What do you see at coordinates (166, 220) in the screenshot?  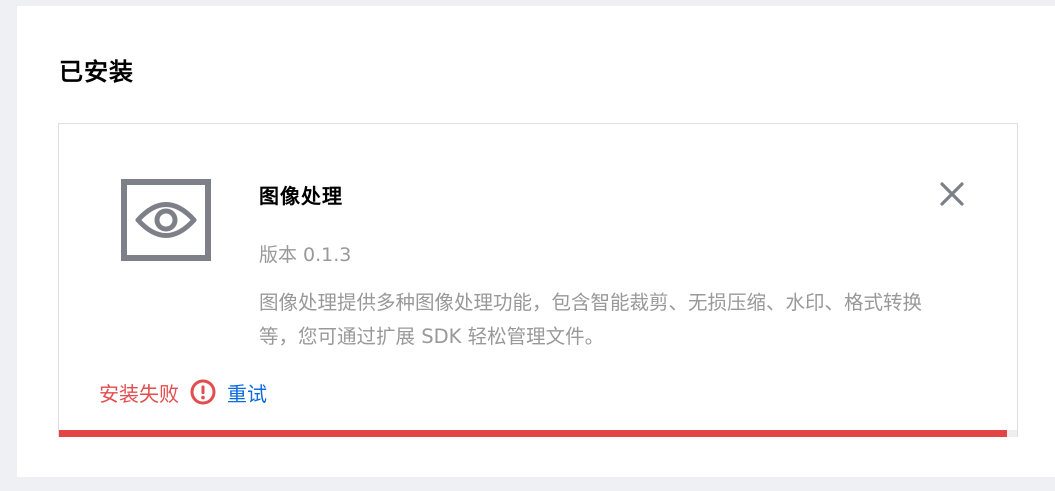 I see `eye-icon` at bounding box center [166, 220].